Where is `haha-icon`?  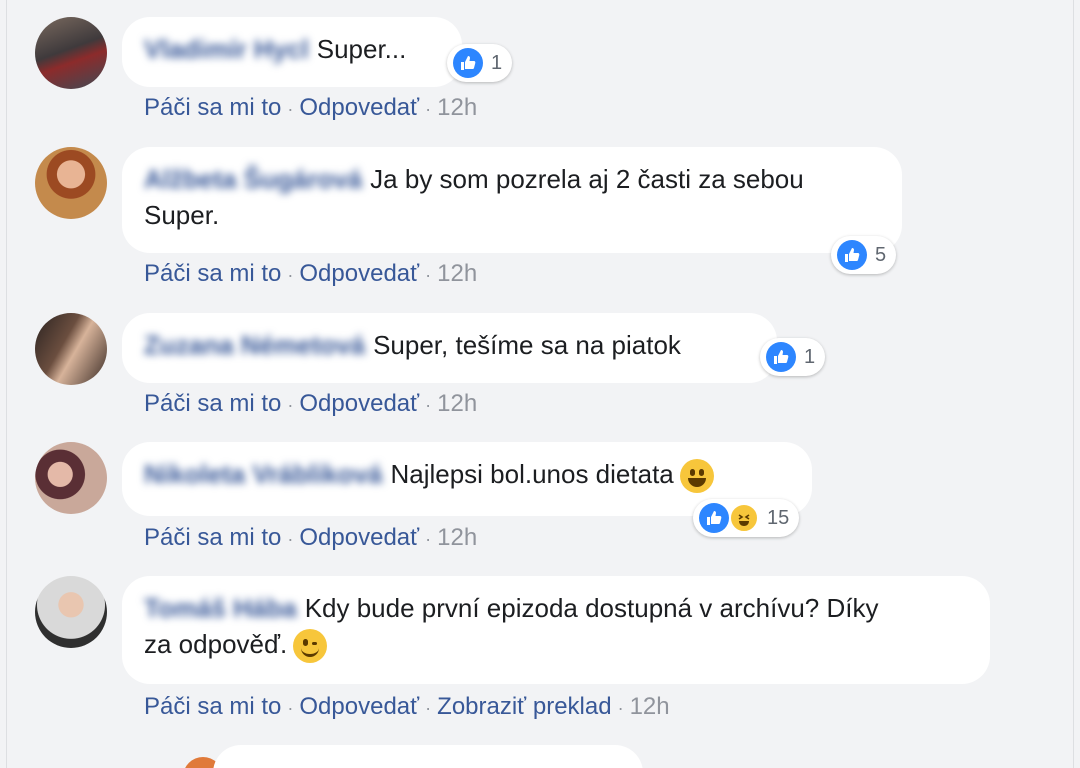
haha-icon is located at coordinates (744, 518).